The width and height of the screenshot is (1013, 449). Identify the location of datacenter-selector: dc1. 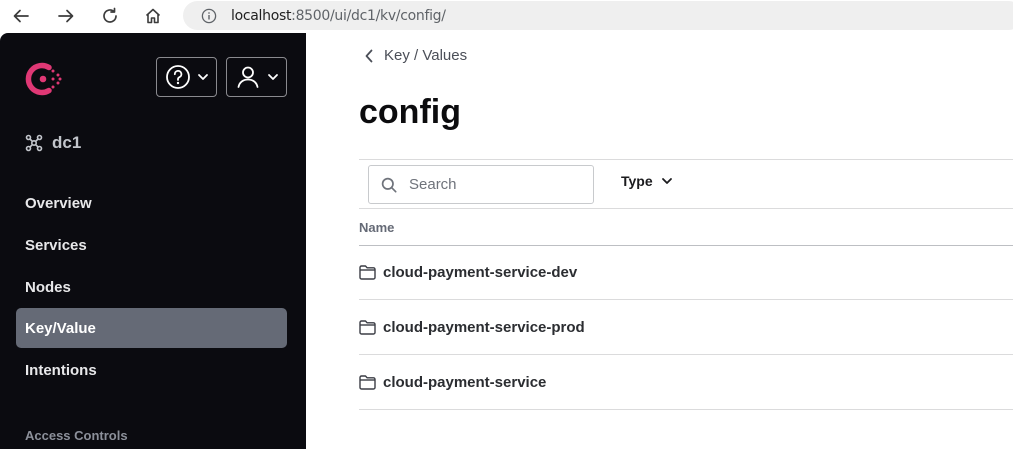
(52, 143).